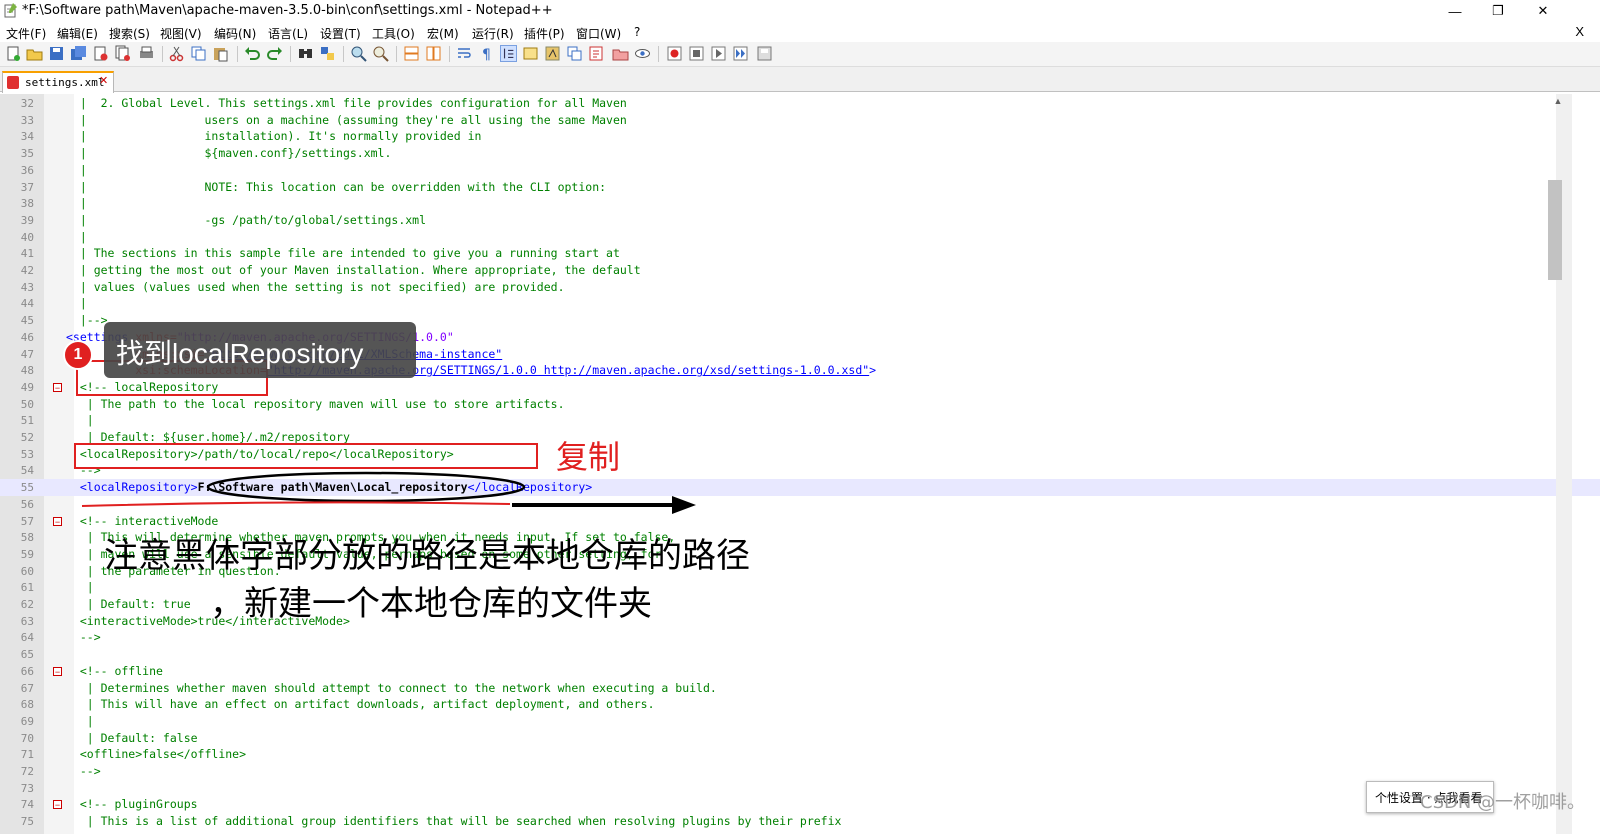  What do you see at coordinates (340, 33) in the screenshot?
I see `menu-settings: 设置(T)` at bounding box center [340, 33].